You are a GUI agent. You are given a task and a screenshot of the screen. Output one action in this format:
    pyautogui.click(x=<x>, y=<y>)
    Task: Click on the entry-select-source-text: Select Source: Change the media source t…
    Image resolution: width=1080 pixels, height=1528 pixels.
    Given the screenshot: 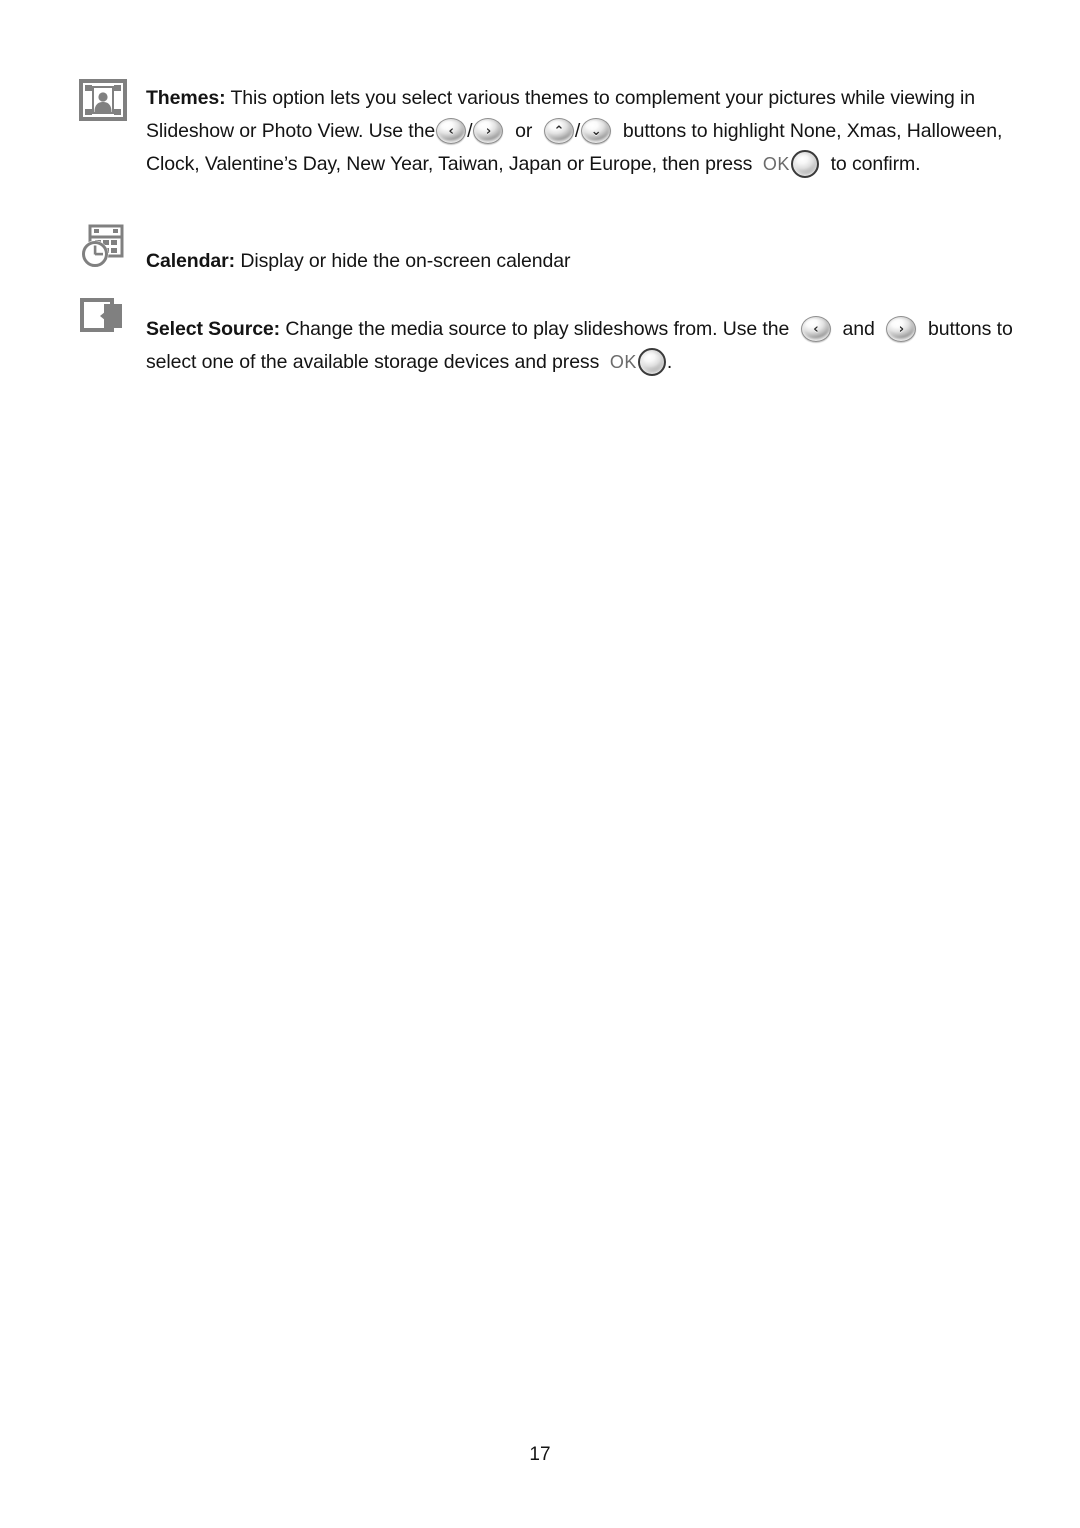 What is the action you would take?
    pyautogui.click(x=586, y=337)
    